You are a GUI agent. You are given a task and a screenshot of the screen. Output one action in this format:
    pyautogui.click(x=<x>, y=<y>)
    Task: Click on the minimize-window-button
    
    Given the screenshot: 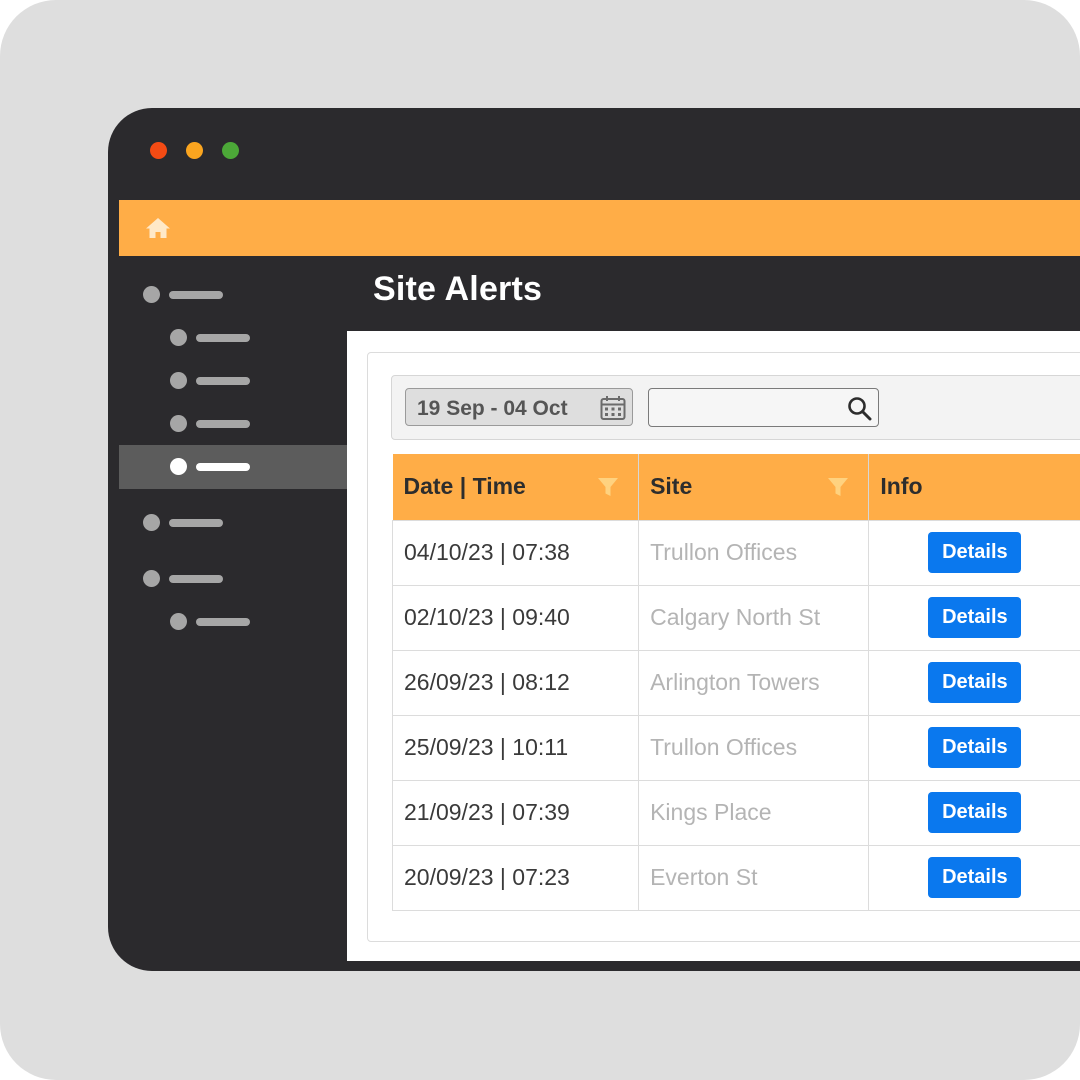 What is the action you would take?
    pyautogui.click(x=194, y=150)
    